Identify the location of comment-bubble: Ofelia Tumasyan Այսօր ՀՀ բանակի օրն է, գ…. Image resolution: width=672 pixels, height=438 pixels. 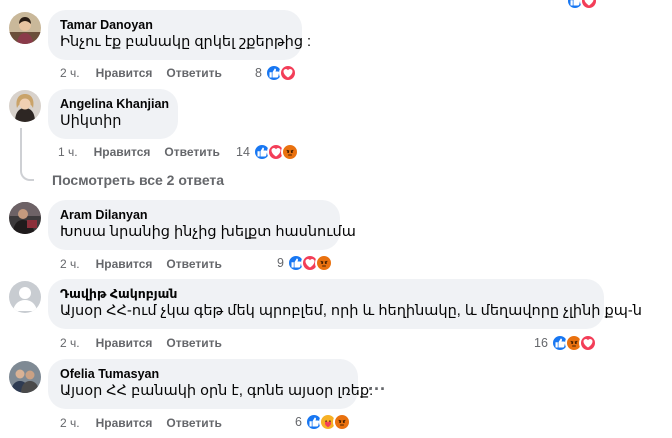
(211, 384).